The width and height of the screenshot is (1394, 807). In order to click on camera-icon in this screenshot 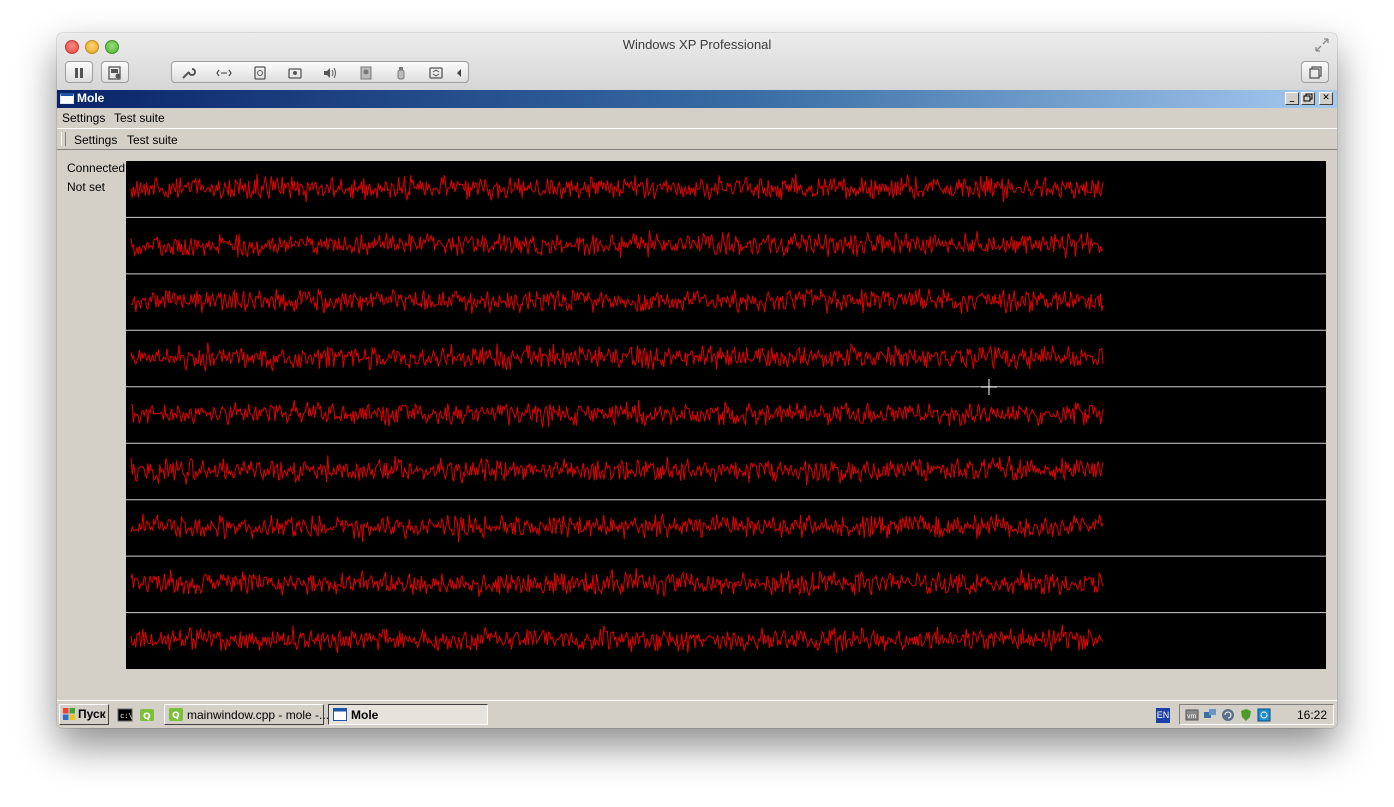, I will do `click(366, 72)`.